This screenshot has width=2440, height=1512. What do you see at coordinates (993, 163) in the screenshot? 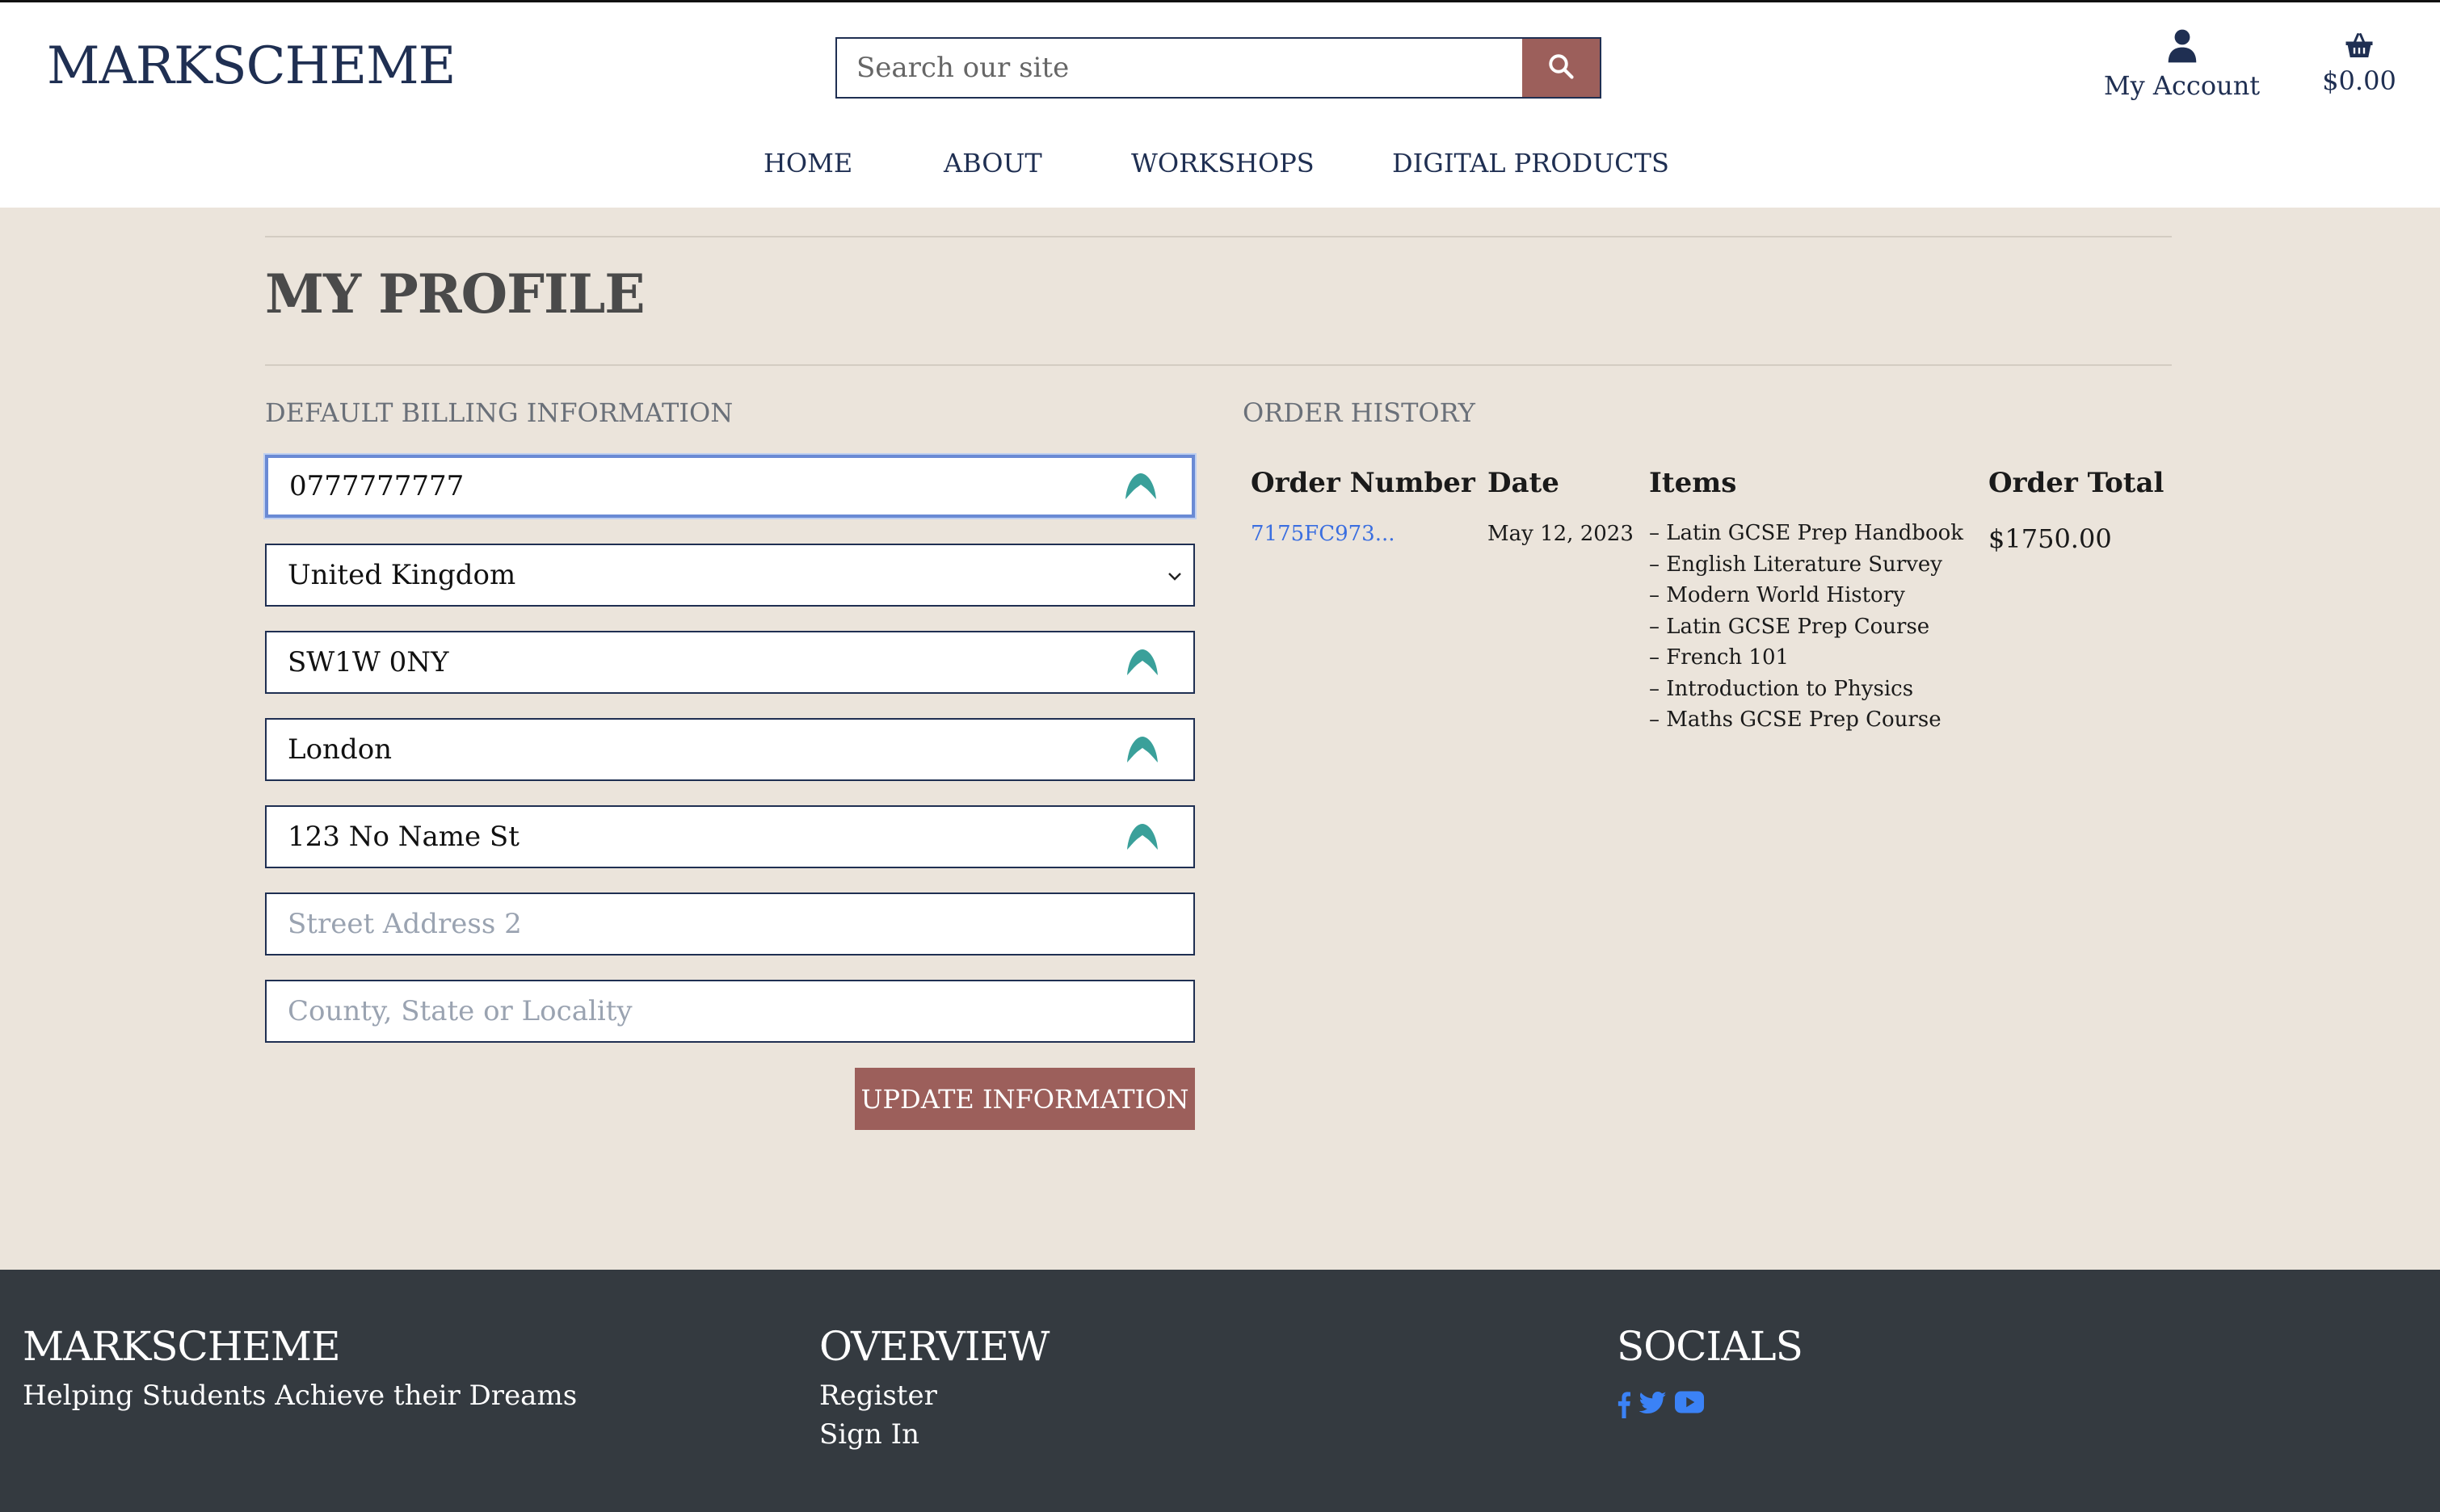
I see `nav-about: ABOUT` at bounding box center [993, 163].